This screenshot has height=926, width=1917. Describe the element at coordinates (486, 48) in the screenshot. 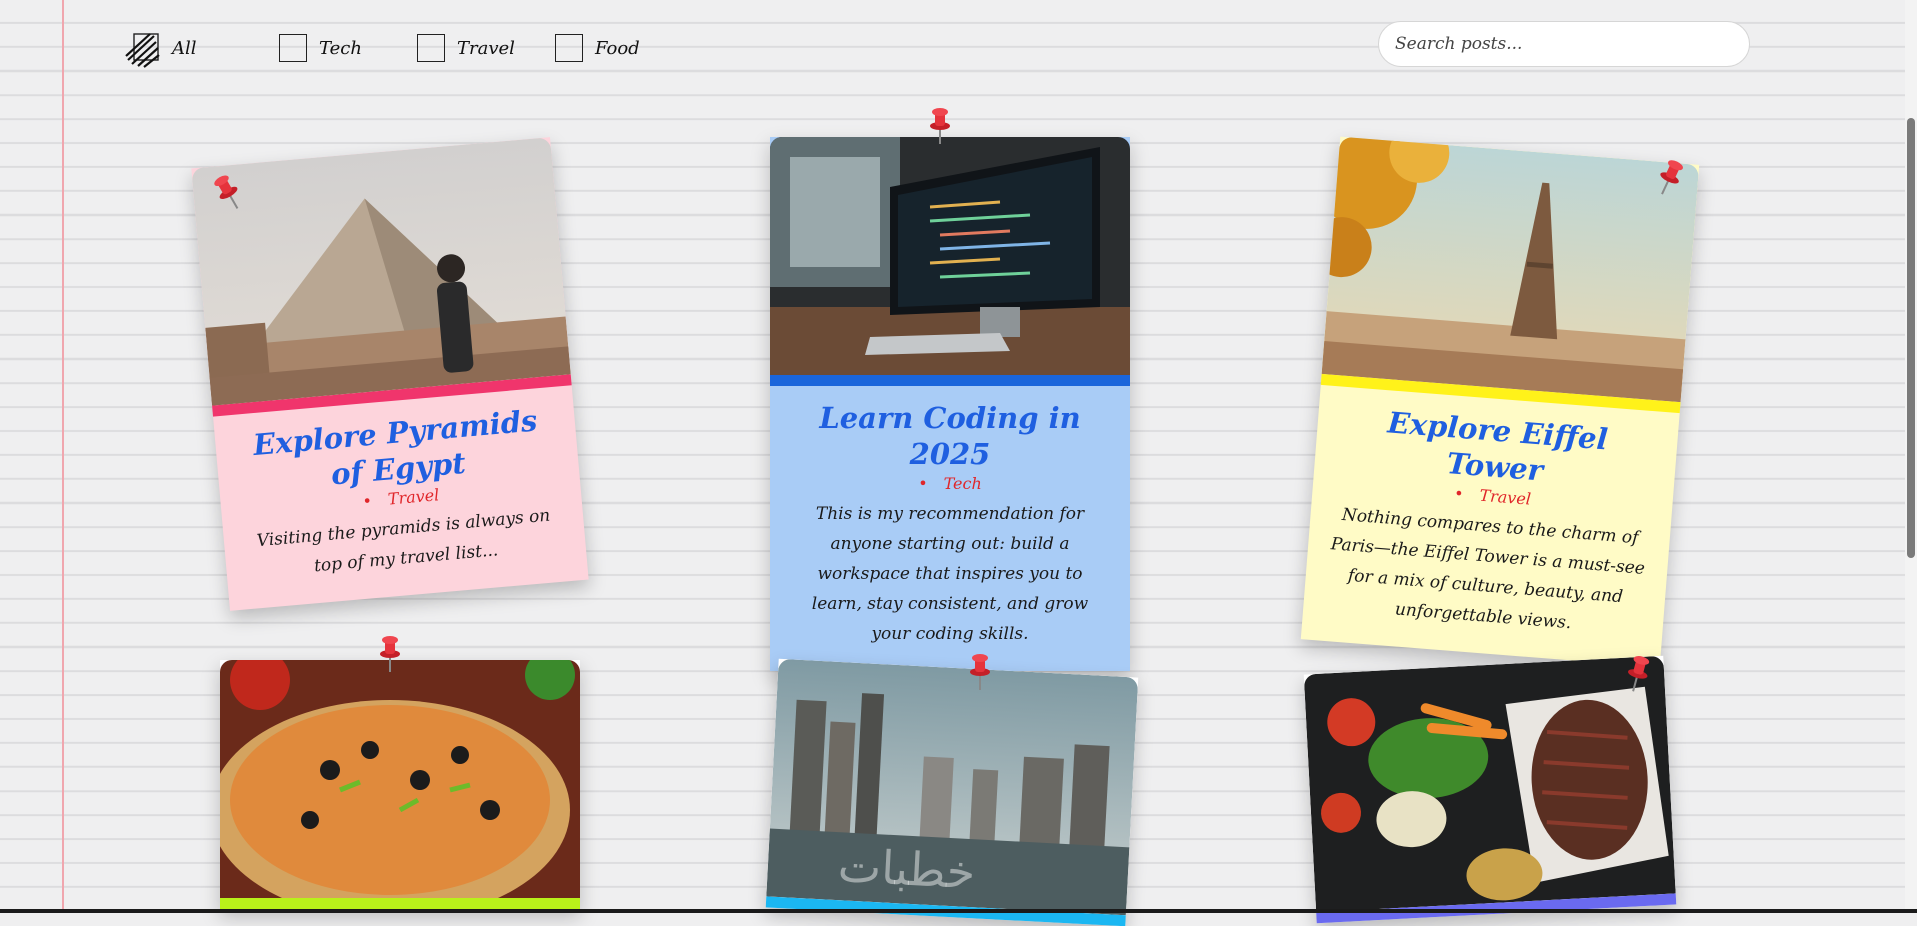

I see `filter-label-travel: Travel` at that location.